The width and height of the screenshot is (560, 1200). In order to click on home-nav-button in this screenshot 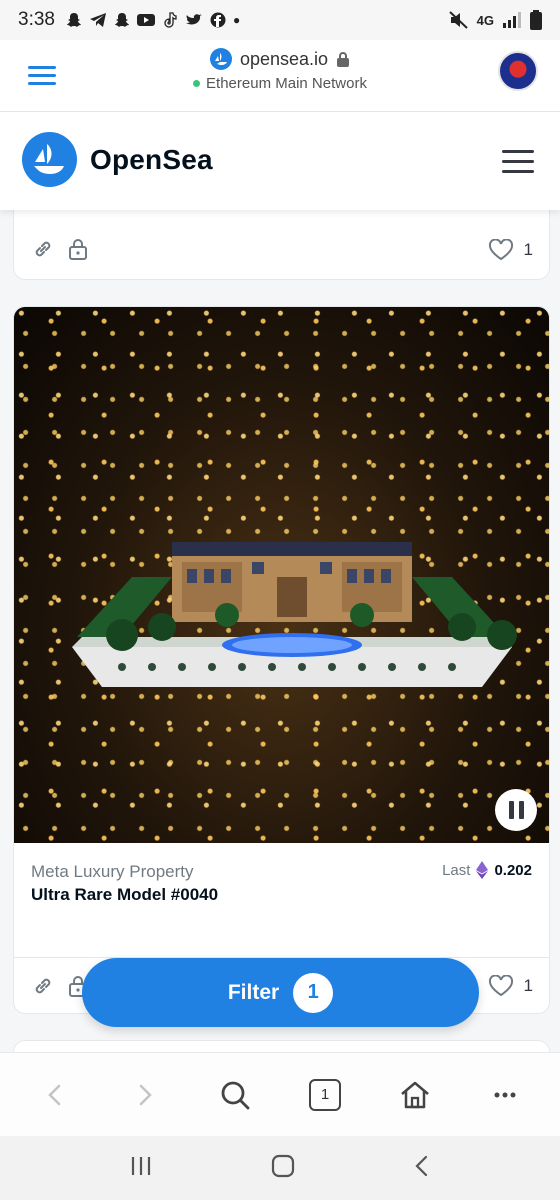, I will do `click(283, 1168)`.